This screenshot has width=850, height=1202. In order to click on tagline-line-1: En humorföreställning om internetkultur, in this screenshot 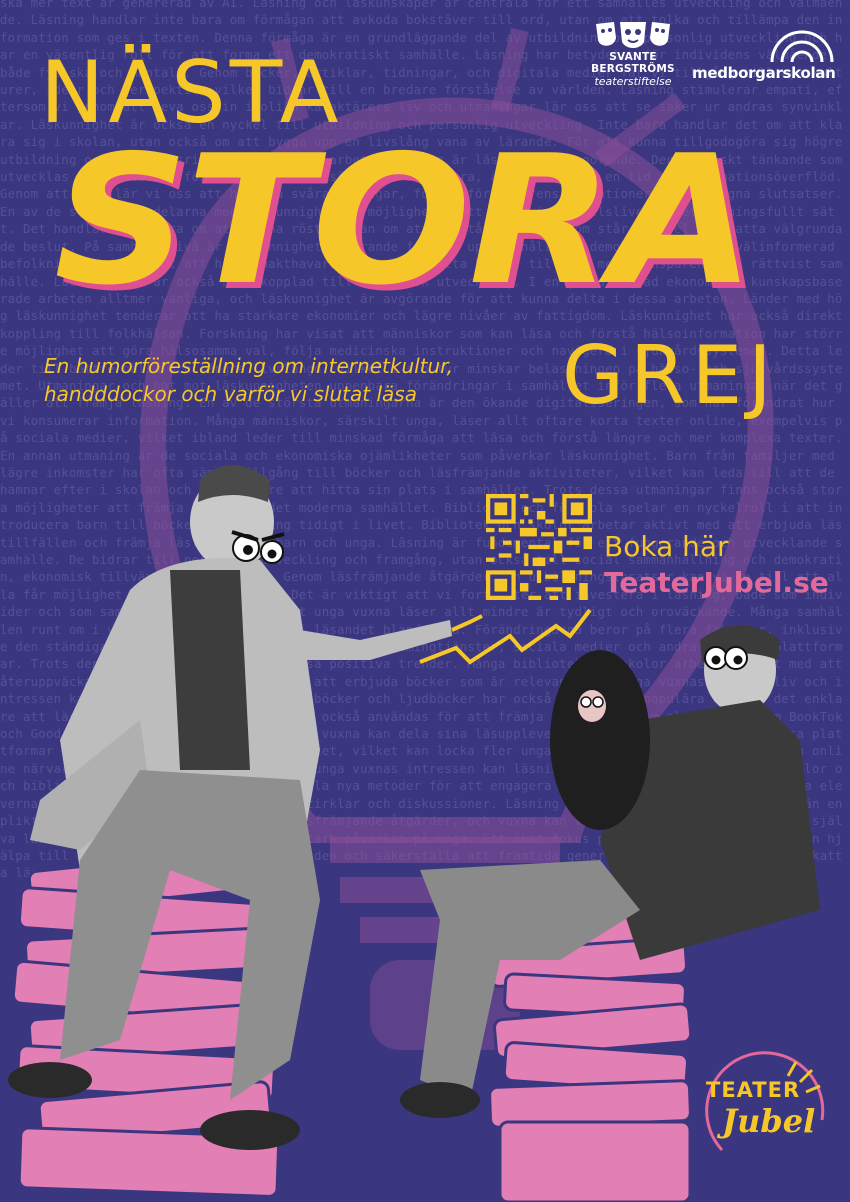, I will do `click(248, 366)`.